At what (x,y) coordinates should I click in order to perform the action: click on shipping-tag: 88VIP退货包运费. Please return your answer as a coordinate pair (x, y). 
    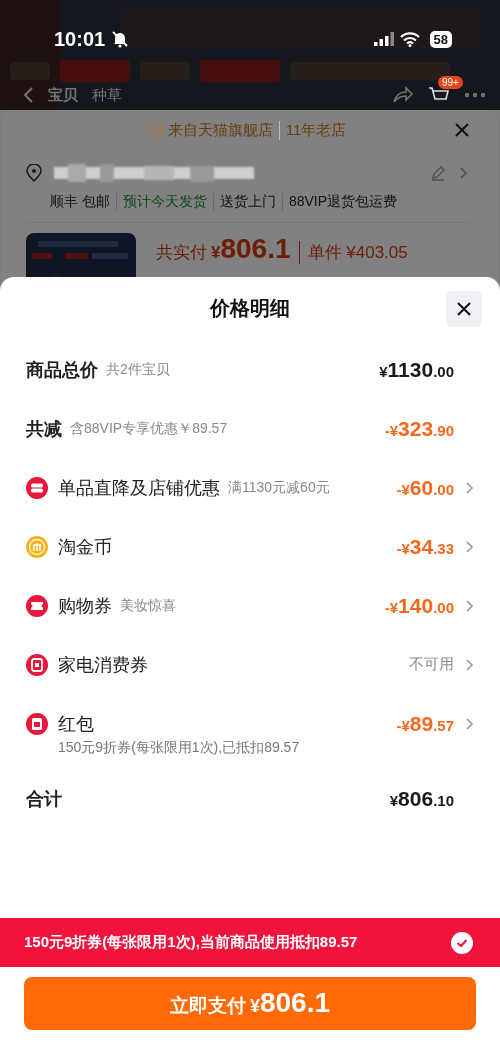
    Looking at the image, I should click on (342, 202).